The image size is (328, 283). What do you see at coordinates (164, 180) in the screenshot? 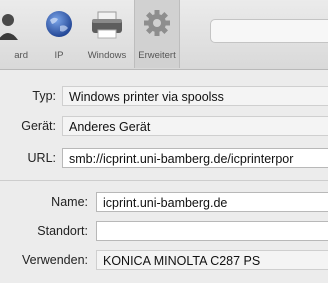
I see `section-divider` at bounding box center [164, 180].